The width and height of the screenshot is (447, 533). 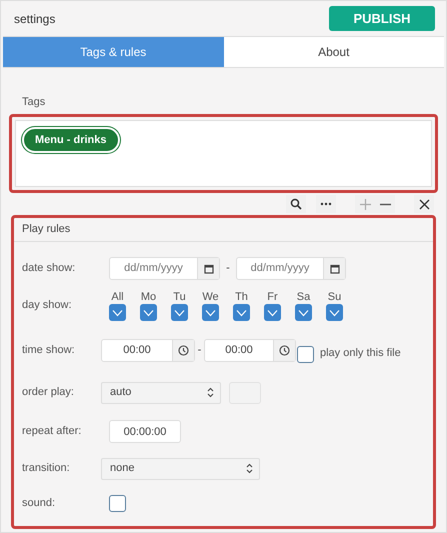 What do you see at coordinates (47, 306) in the screenshot?
I see `field-label: day show:` at bounding box center [47, 306].